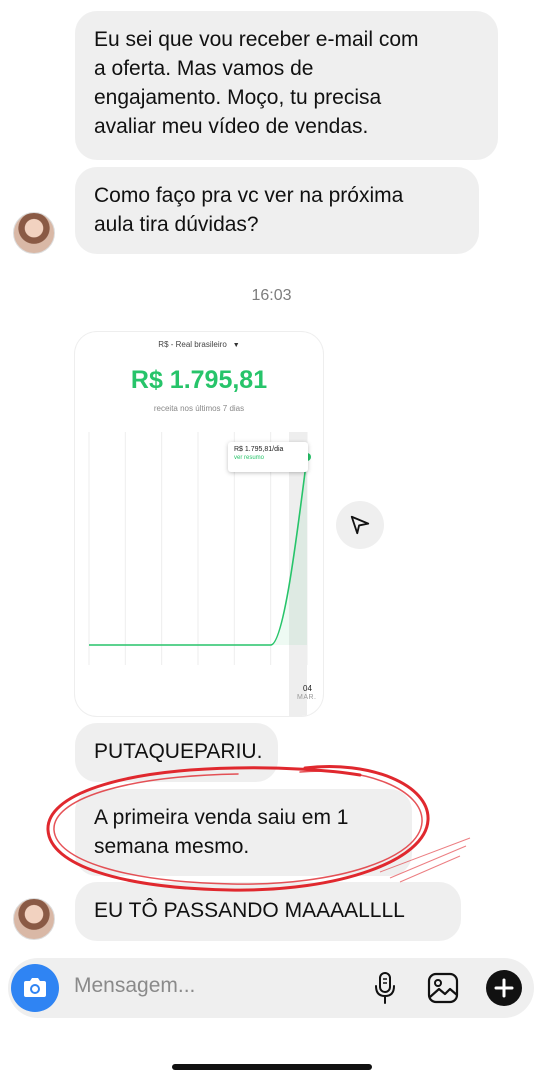 The width and height of the screenshot is (543, 1080). I want to click on message-bubble: PUTAQUEPARIU., so click(176, 752).